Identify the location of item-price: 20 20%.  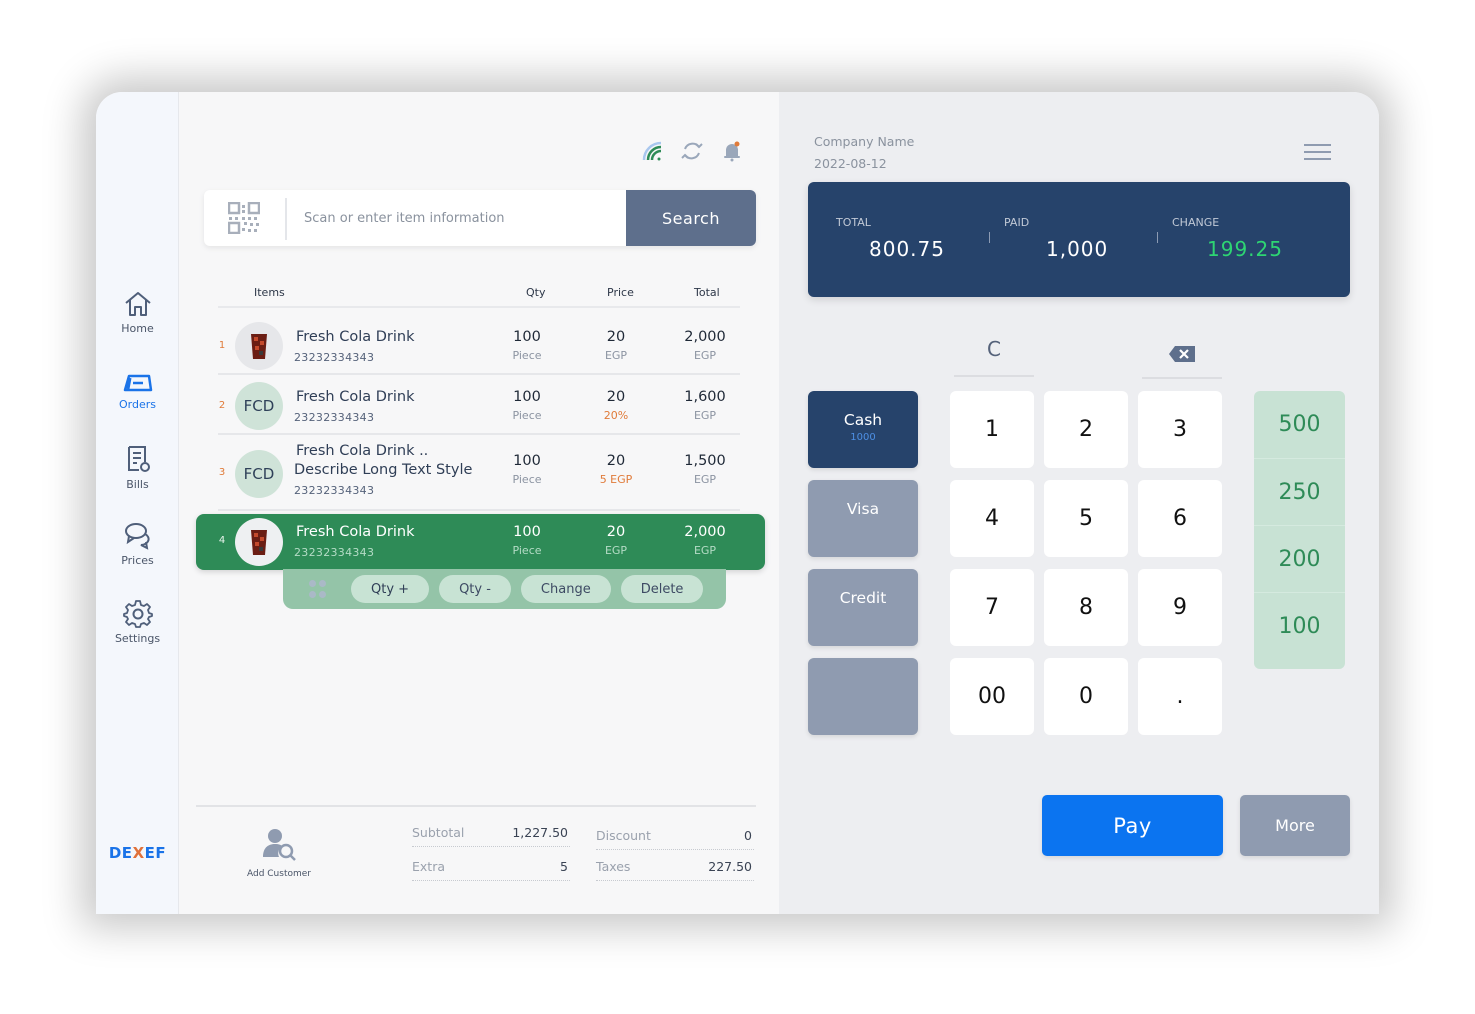
(616, 405).